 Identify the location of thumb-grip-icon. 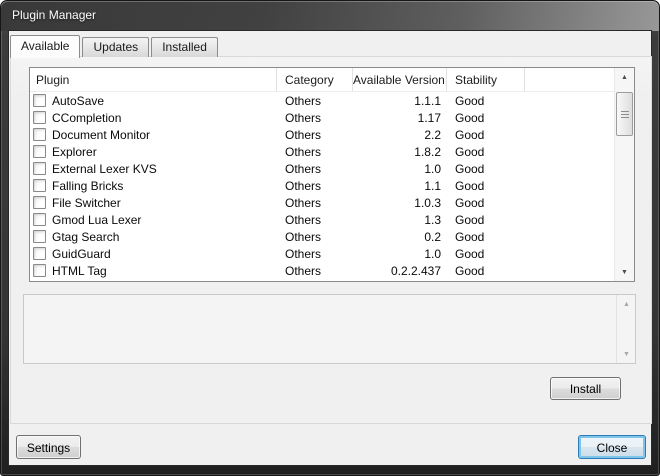
(624, 114).